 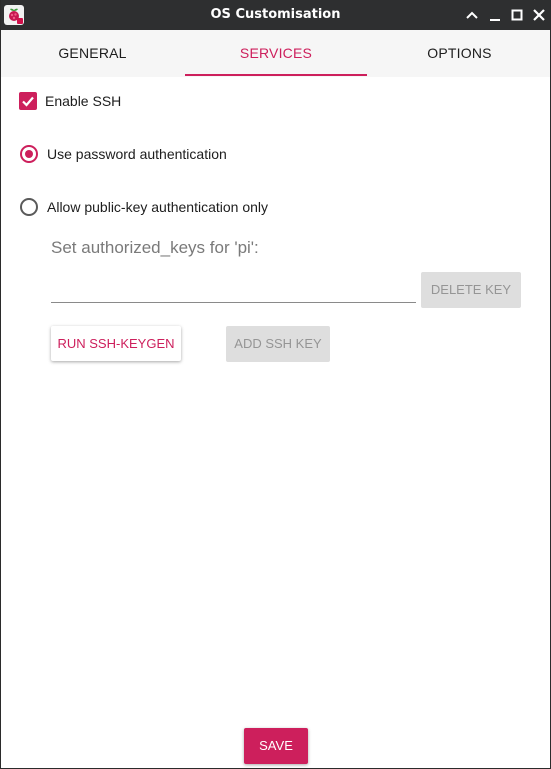 I want to click on chevron-up-icon, so click(x=472, y=15).